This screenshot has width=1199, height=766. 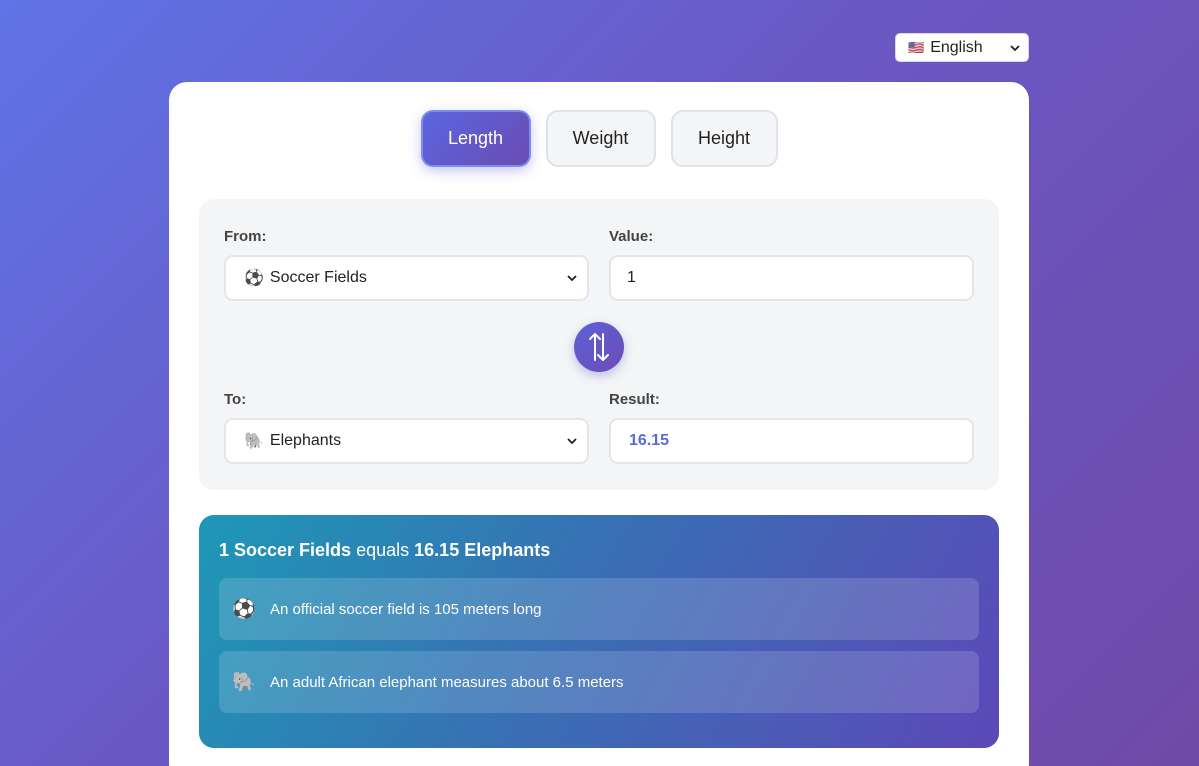 I want to click on to-label: To:, so click(x=235, y=399).